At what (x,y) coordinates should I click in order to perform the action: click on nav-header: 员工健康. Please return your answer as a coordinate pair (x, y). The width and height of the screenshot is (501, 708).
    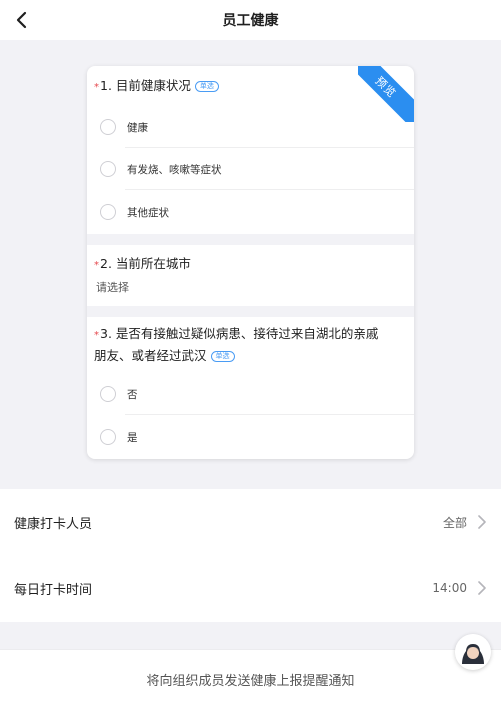
    Looking at the image, I should click on (250, 20).